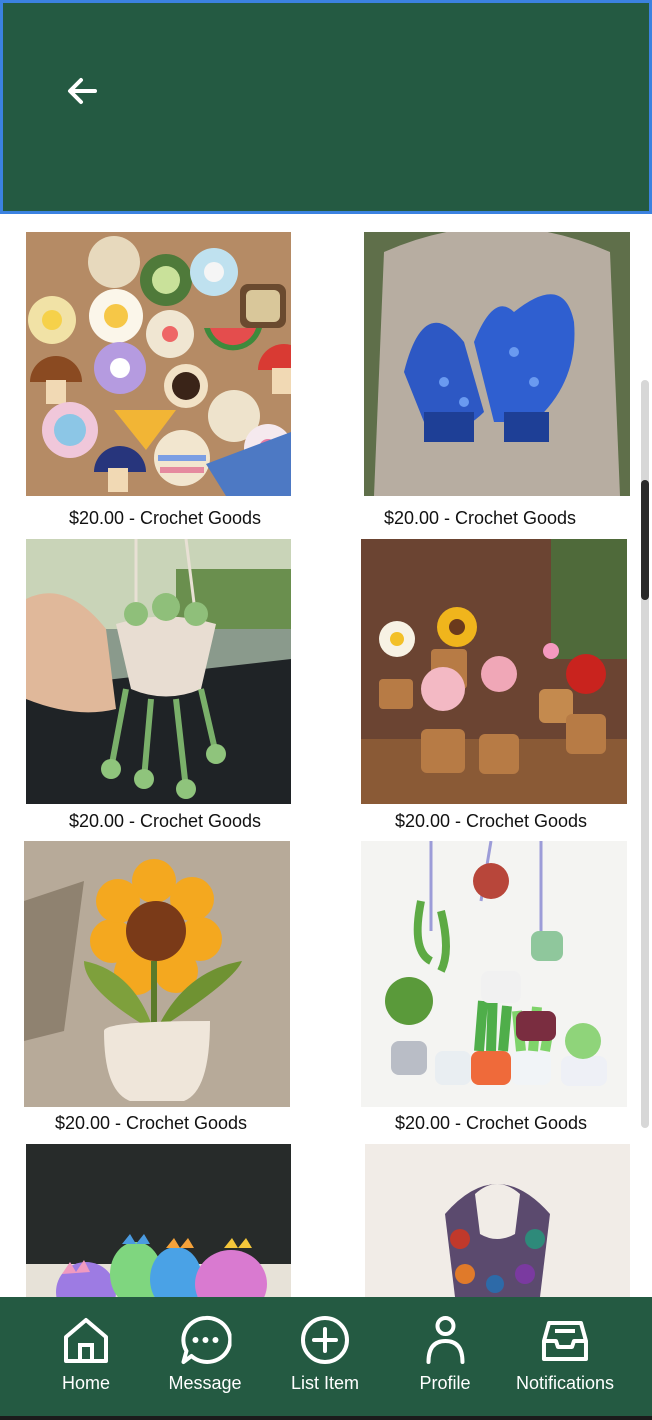  I want to click on nav-notifications: Notifications, so click(565, 1354).